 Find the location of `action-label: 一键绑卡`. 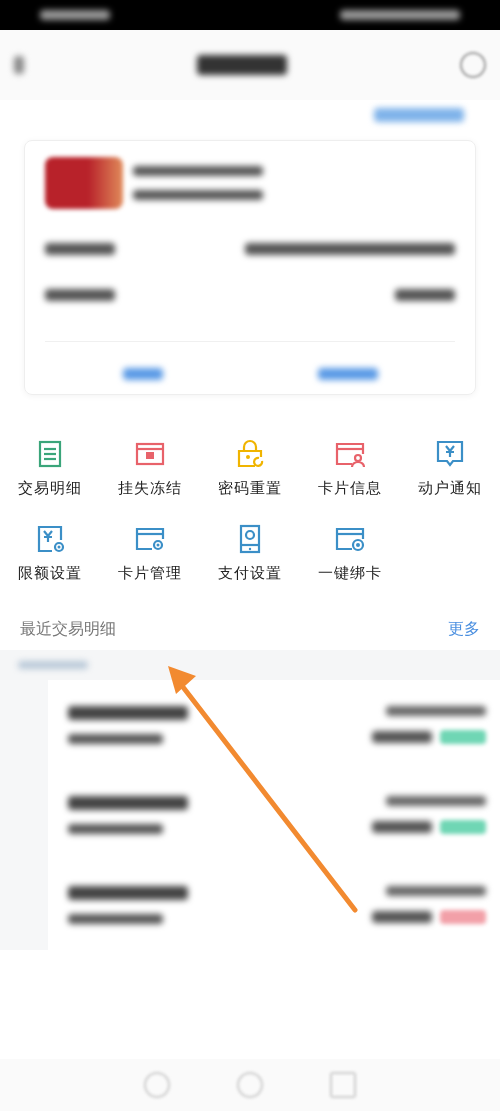

action-label: 一键绑卡 is located at coordinates (350, 573).